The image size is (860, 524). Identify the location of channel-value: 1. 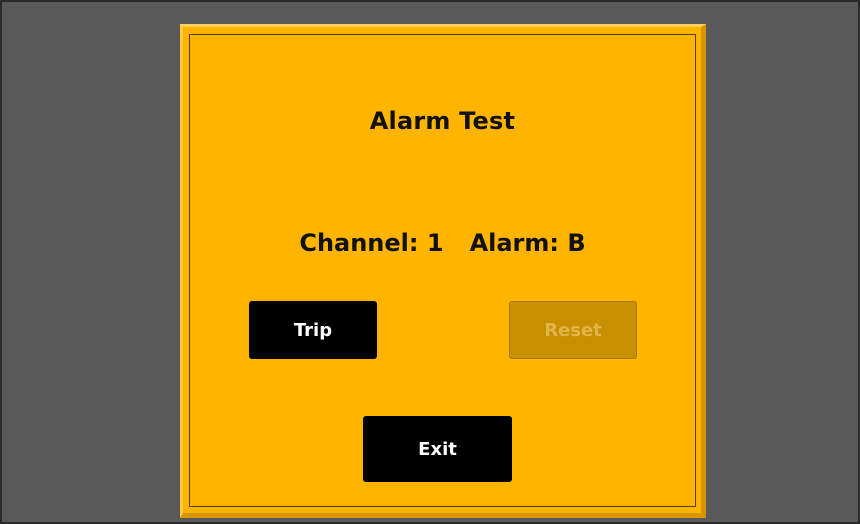
(435, 243).